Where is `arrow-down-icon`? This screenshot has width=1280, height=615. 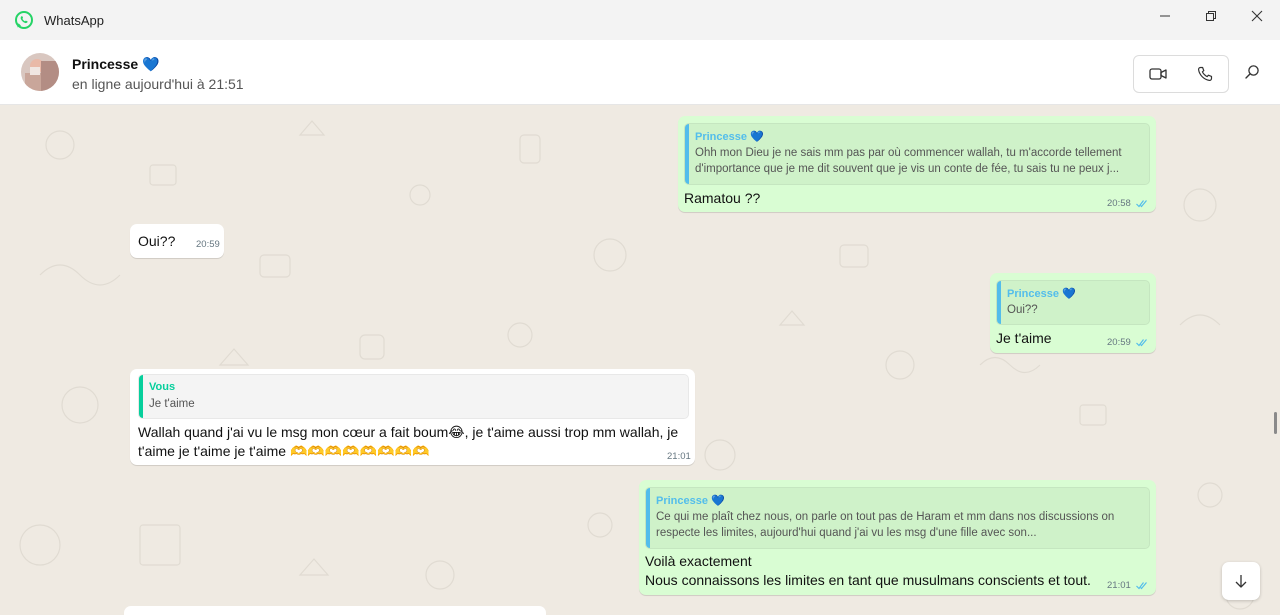 arrow-down-icon is located at coordinates (1241, 581).